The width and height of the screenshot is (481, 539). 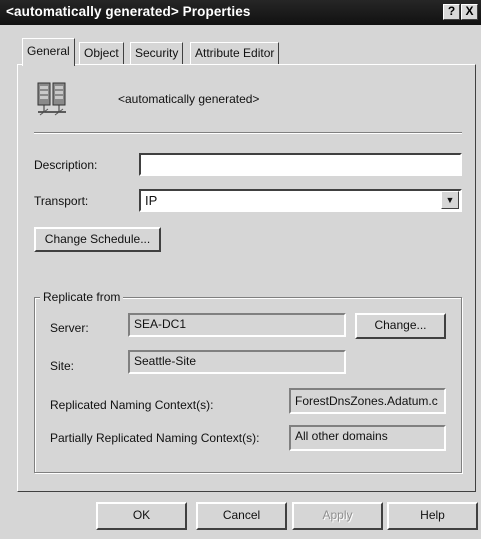 What do you see at coordinates (61, 201) in the screenshot?
I see `transport-label: Transport:` at bounding box center [61, 201].